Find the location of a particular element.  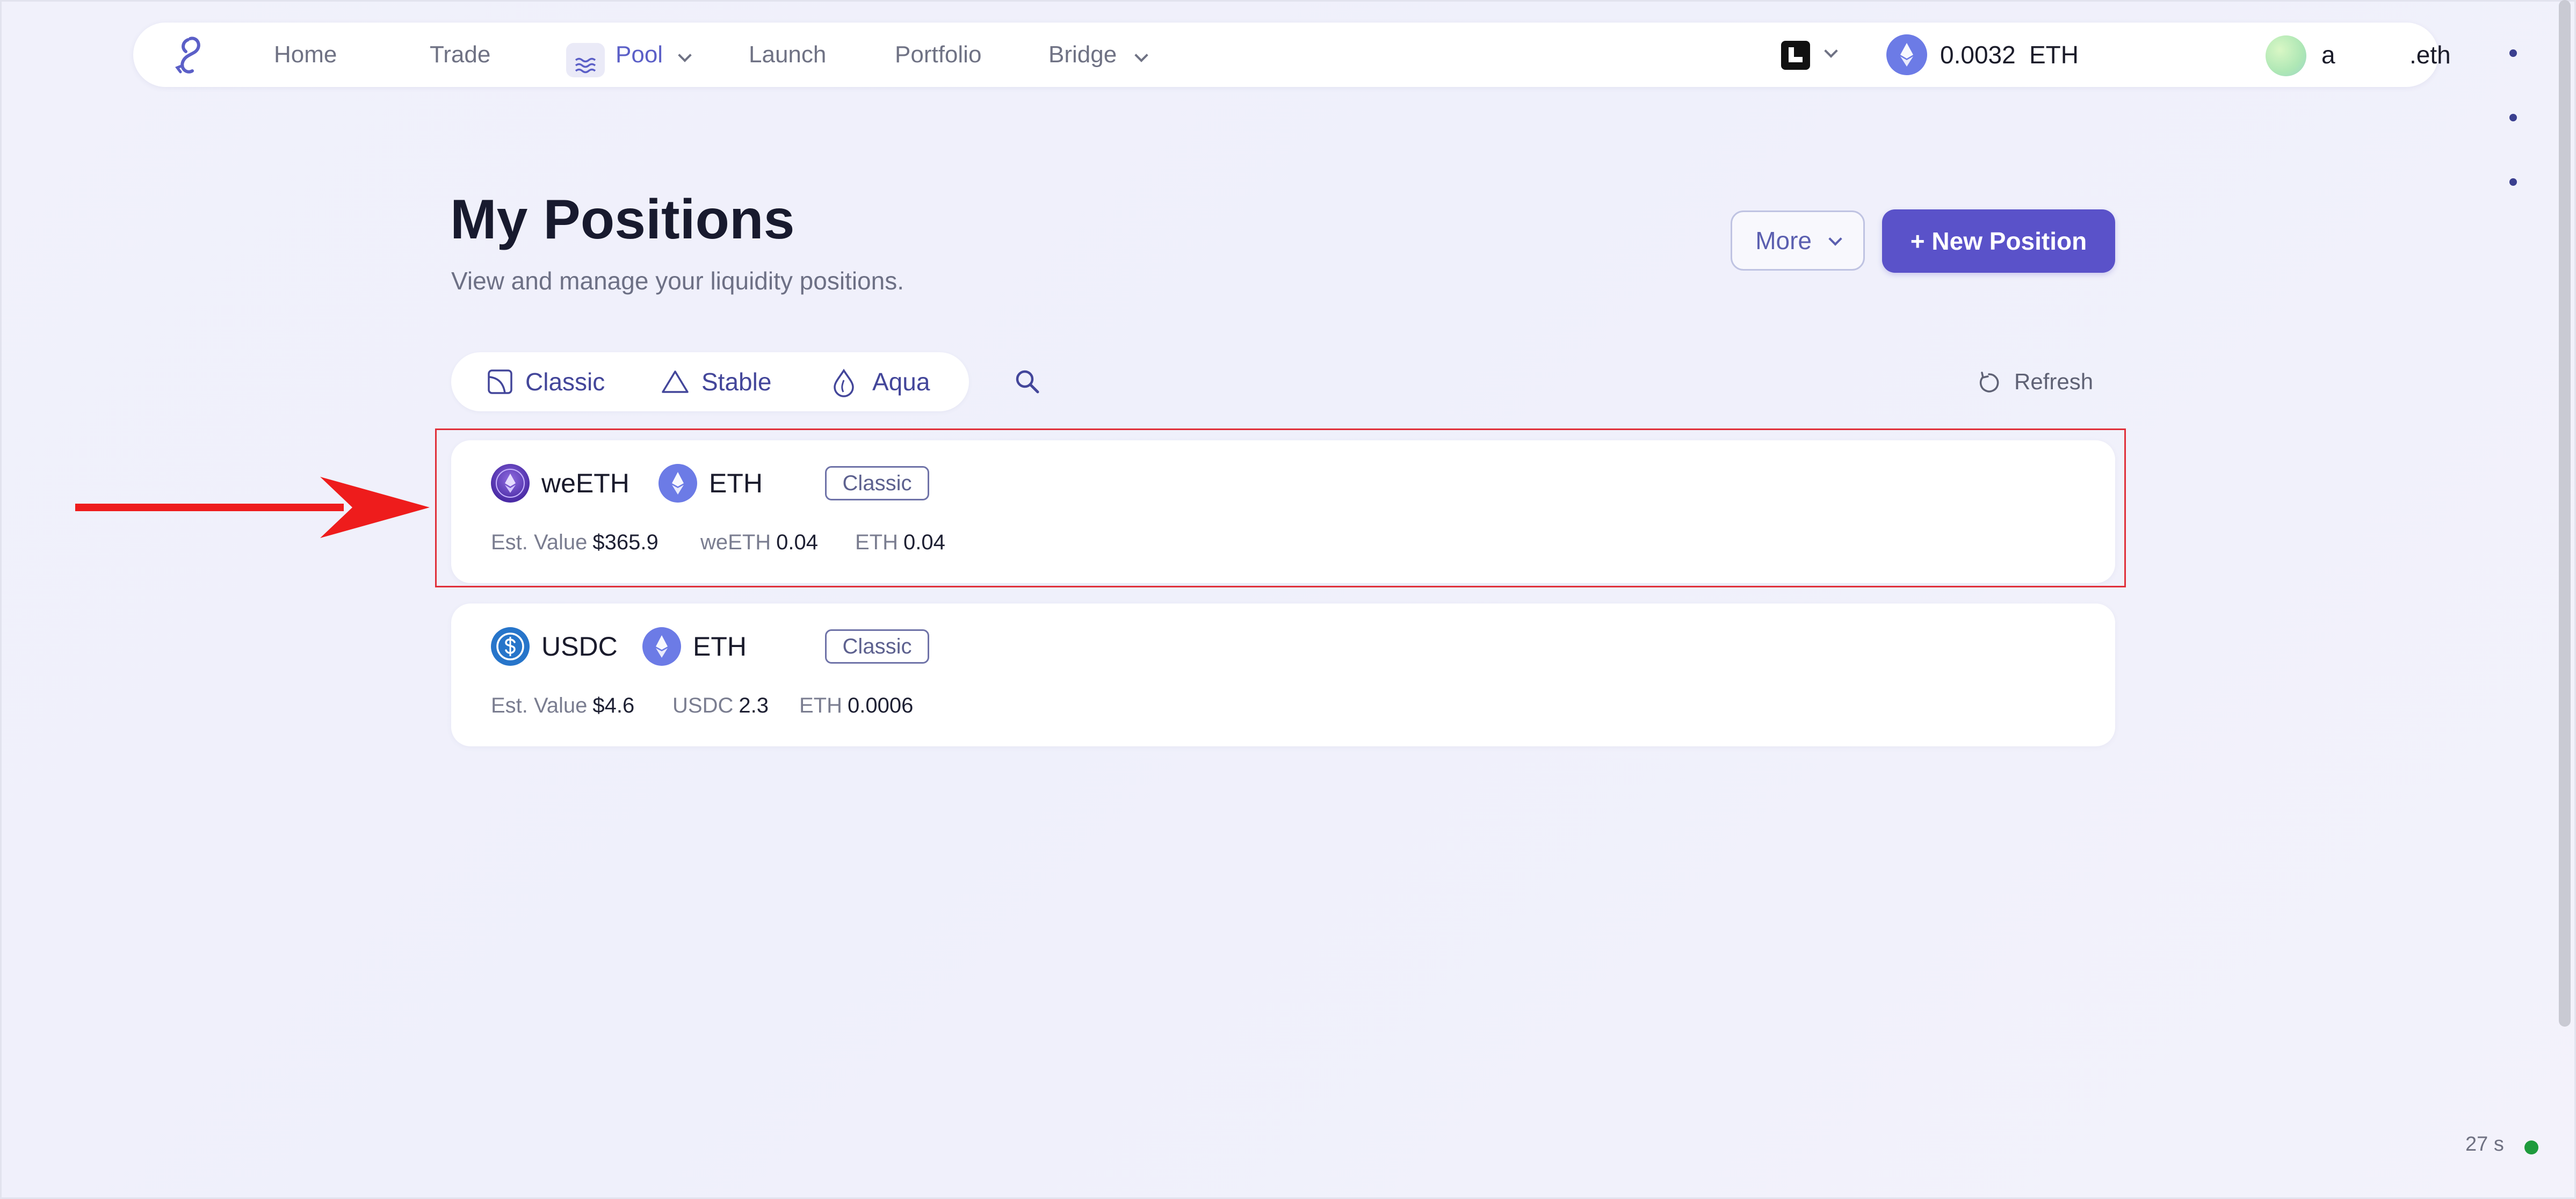

account-ens-suffix: .eth is located at coordinates (2430, 55).